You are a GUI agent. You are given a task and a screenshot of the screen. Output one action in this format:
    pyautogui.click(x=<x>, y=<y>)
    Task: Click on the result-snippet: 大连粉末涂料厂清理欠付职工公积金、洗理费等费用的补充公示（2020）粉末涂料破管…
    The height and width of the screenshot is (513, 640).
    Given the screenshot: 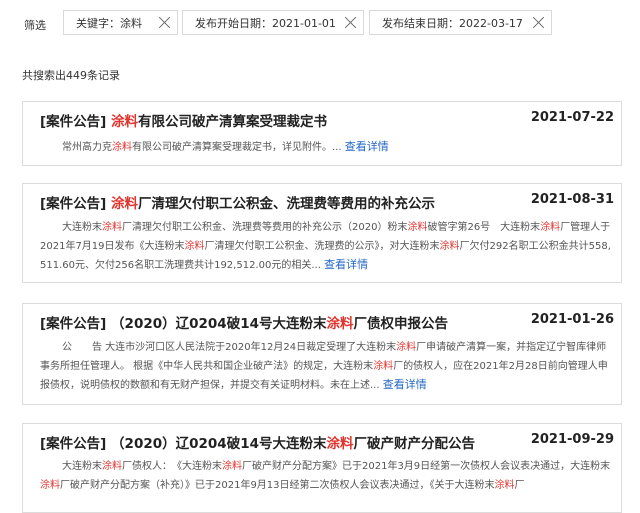 What is the action you would take?
    pyautogui.click(x=325, y=246)
    